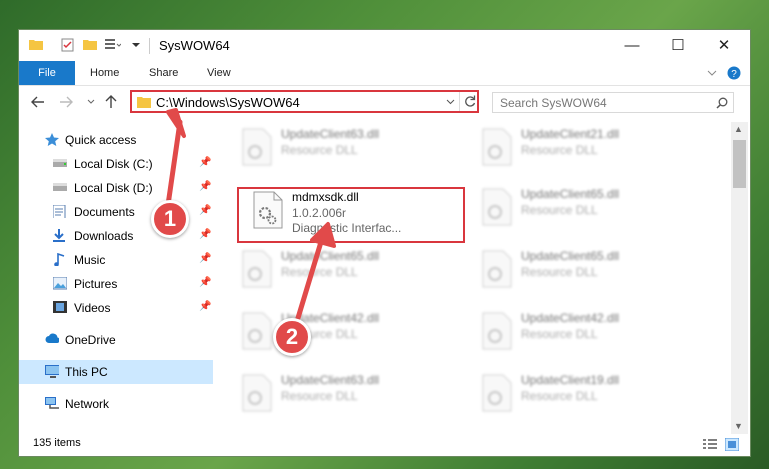 The height and width of the screenshot is (469, 769). I want to click on scroll-down-icon: ▼, so click(738, 426).